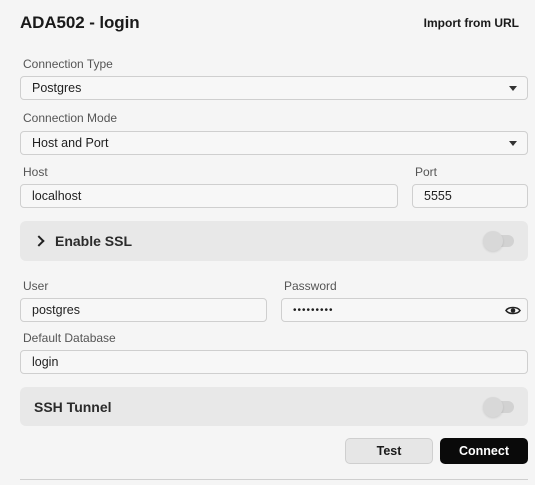  Describe the element at coordinates (513, 310) in the screenshot. I see `eye-icon` at that location.